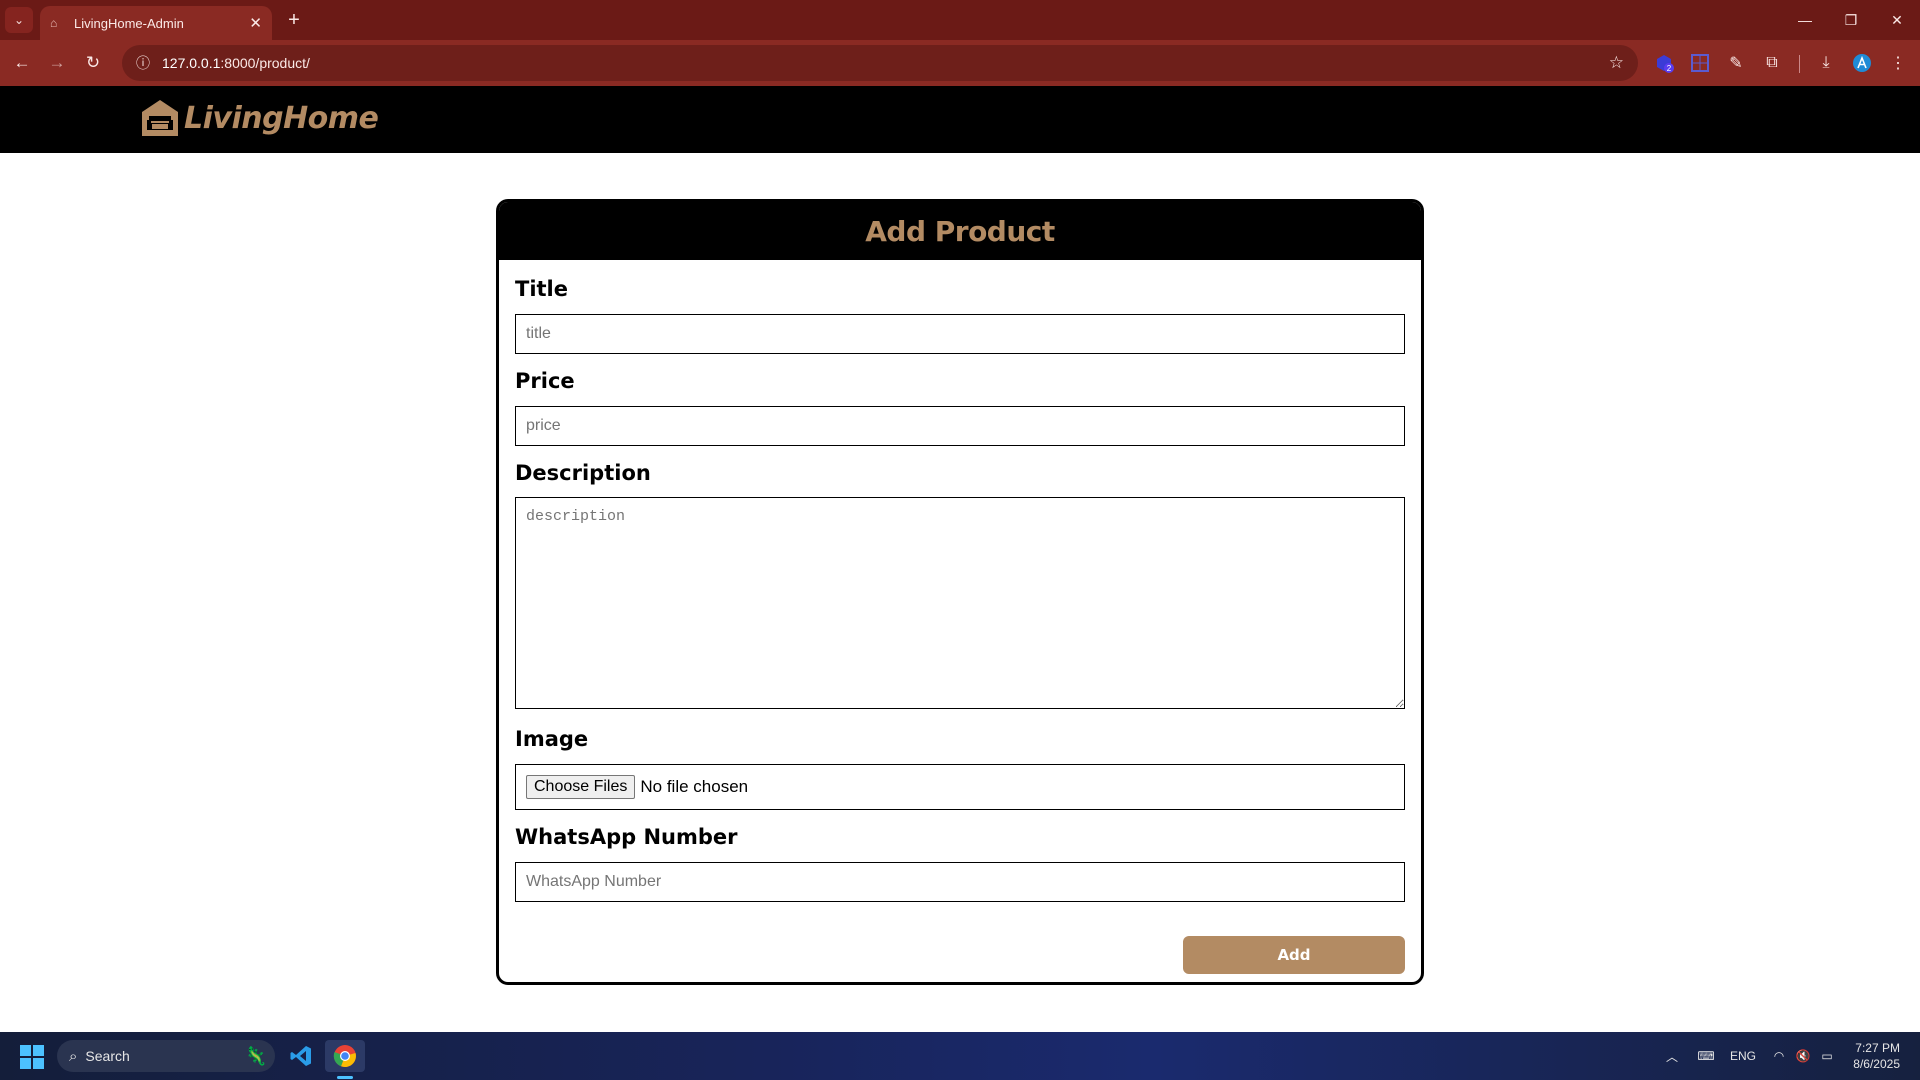 The height and width of the screenshot is (1080, 1920). What do you see at coordinates (1664, 63) in the screenshot?
I see `extension-icon: 2` at bounding box center [1664, 63].